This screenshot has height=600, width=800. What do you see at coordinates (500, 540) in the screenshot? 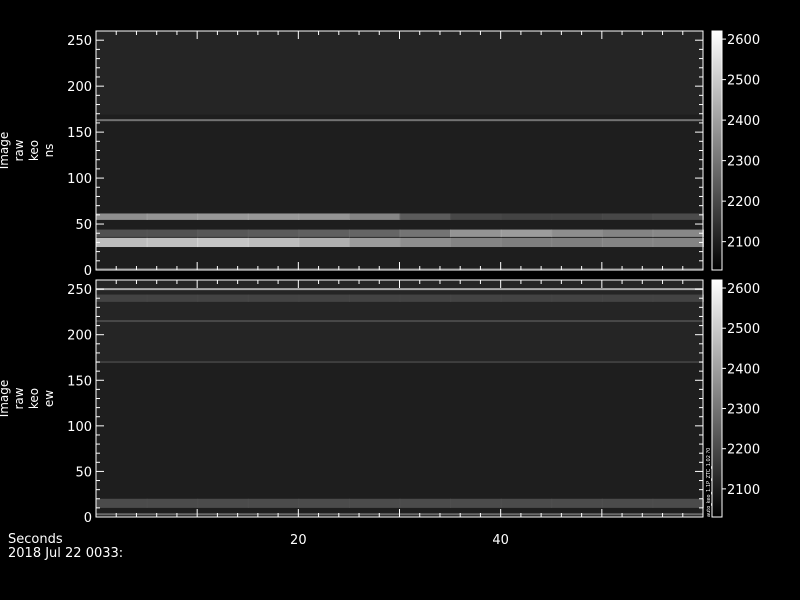
I see `x-tick-label: 40` at bounding box center [500, 540].